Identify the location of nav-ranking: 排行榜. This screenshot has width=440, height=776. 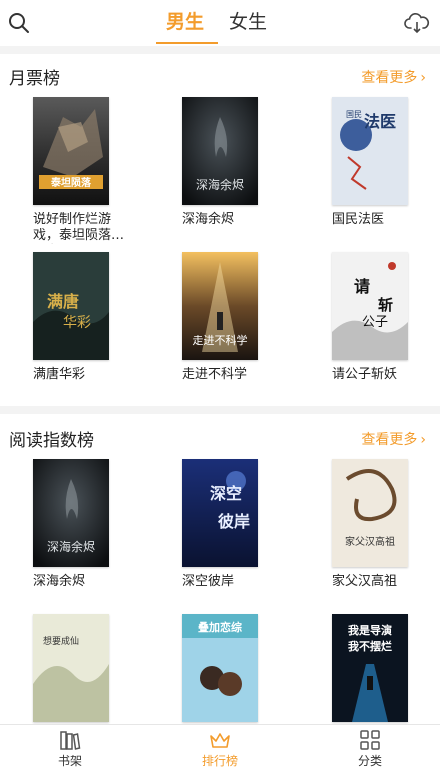
(220, 749).